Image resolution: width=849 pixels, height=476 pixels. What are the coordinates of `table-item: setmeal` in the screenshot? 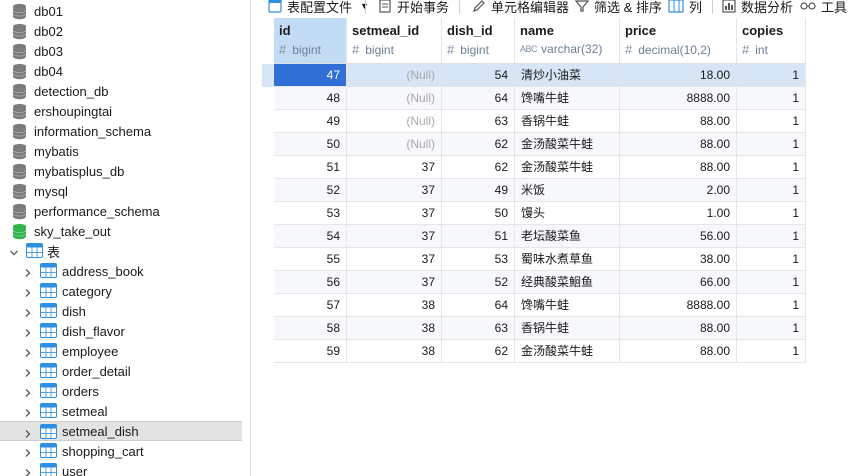 It's located at (121, 411).